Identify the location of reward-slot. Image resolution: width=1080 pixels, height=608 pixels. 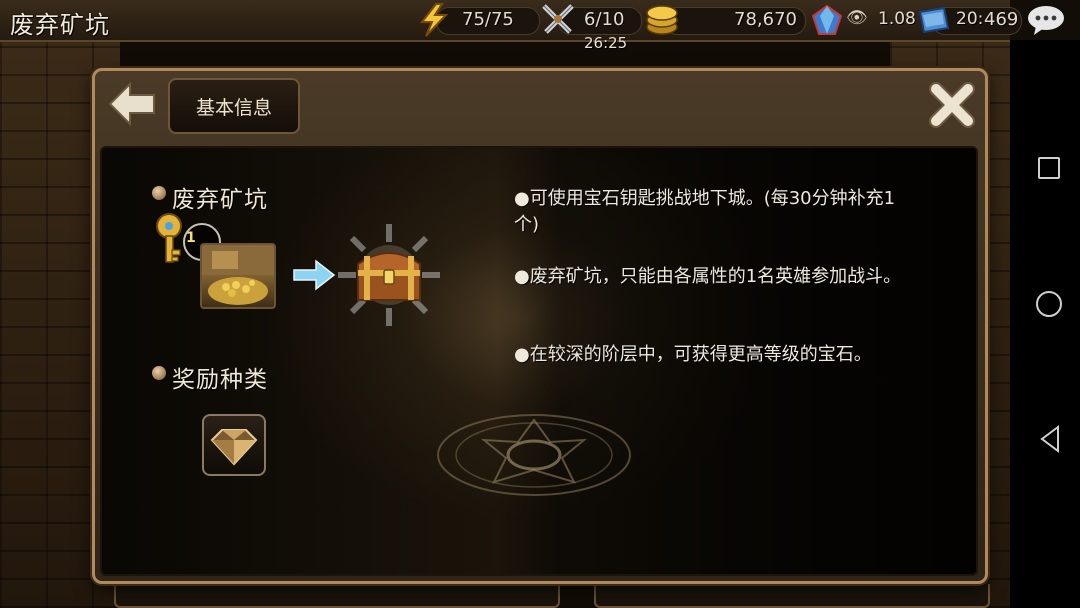
(234, 445).